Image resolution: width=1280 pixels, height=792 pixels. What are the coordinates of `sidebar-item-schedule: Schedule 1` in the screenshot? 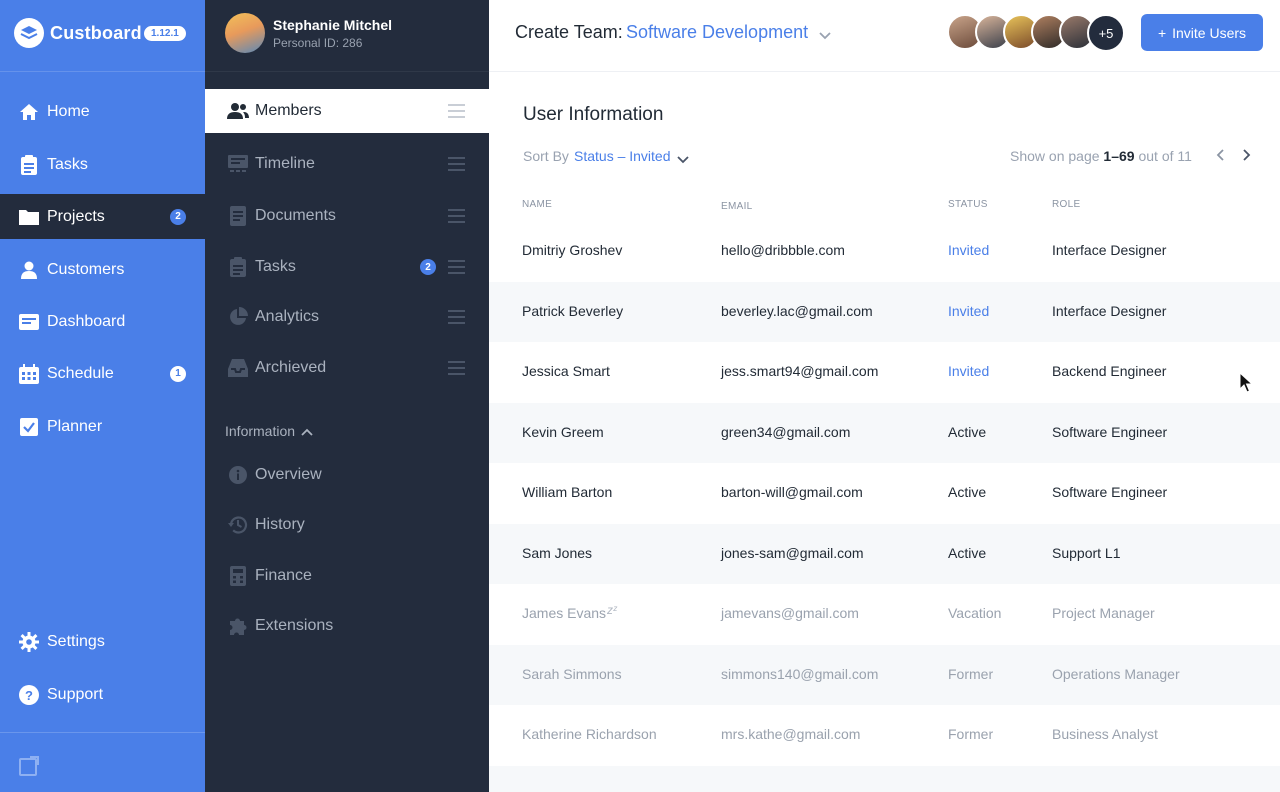 It's located at (102, 373).